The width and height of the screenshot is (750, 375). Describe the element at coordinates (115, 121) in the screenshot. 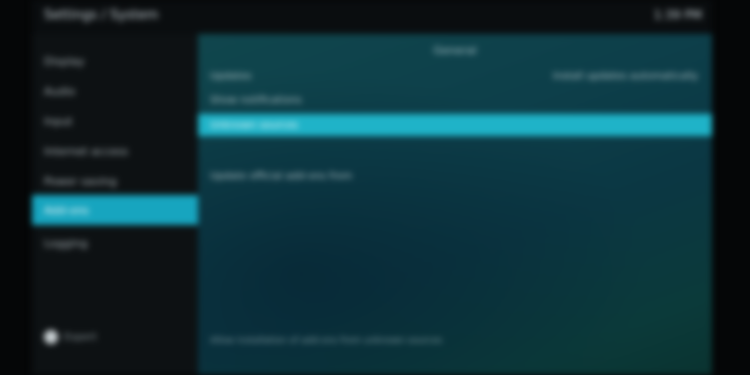

I see `sidebar-item-input: Input` at that location.